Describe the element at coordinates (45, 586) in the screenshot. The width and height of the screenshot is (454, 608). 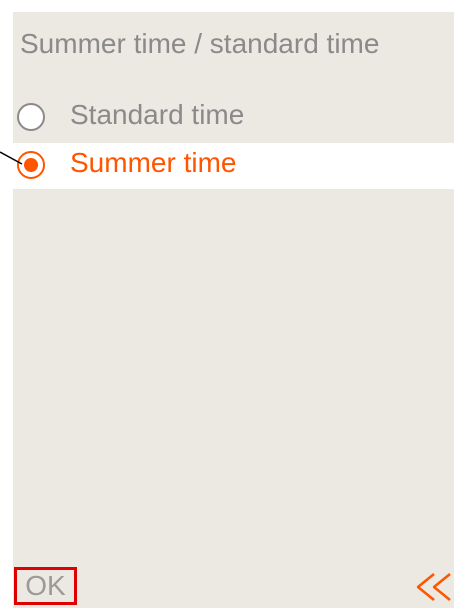
I see `ok-button: OK` at that location.